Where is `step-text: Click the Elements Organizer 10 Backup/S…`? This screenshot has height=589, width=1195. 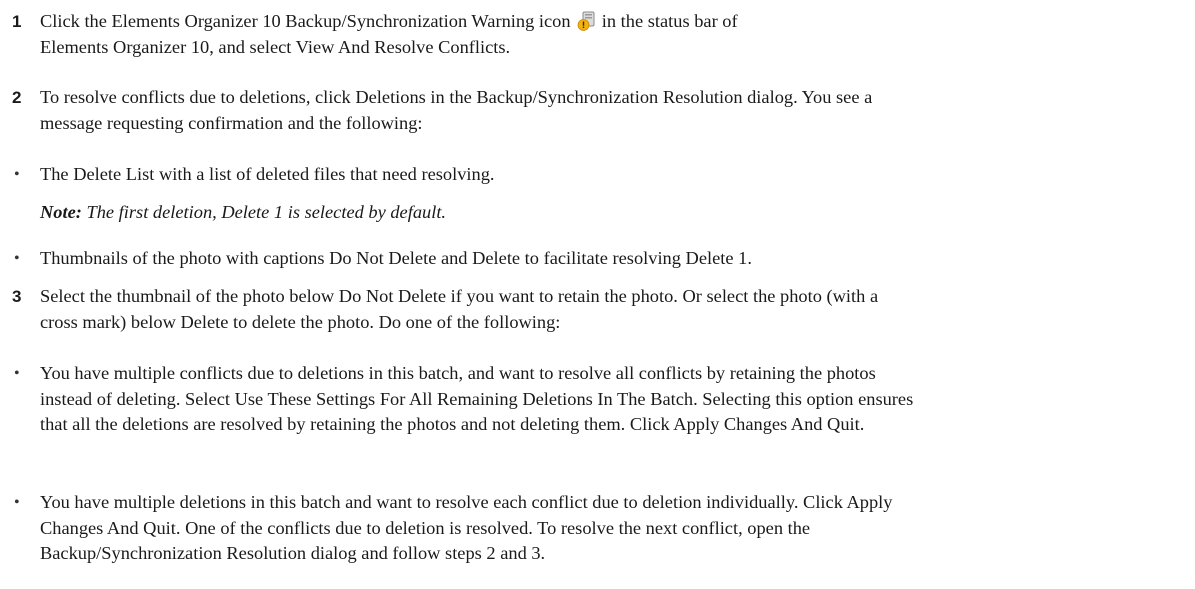 step-text: Click the Elements Organizer 10 Backup/S… is located at coordinates (610, 34).